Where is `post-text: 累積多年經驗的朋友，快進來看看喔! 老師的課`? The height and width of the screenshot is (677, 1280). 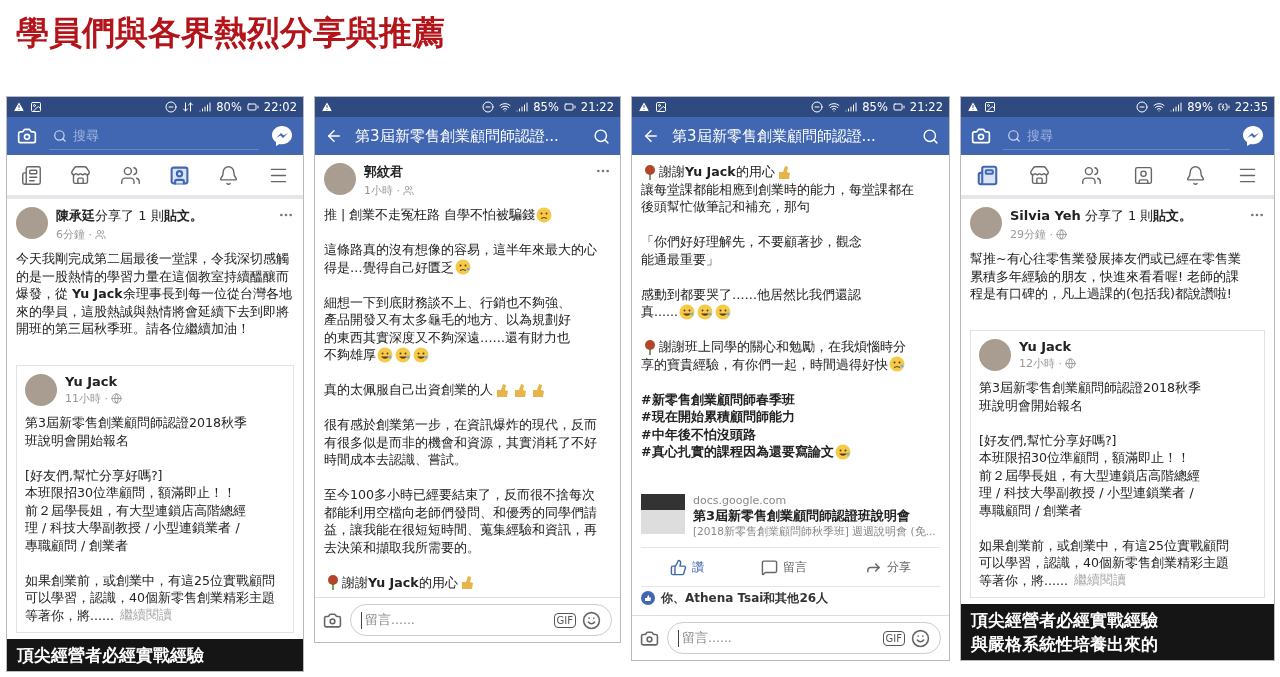 post-text: 累積多年經驗的朋友，快進來看看喔! 老師的課 is located at coordinates (1105, 276).